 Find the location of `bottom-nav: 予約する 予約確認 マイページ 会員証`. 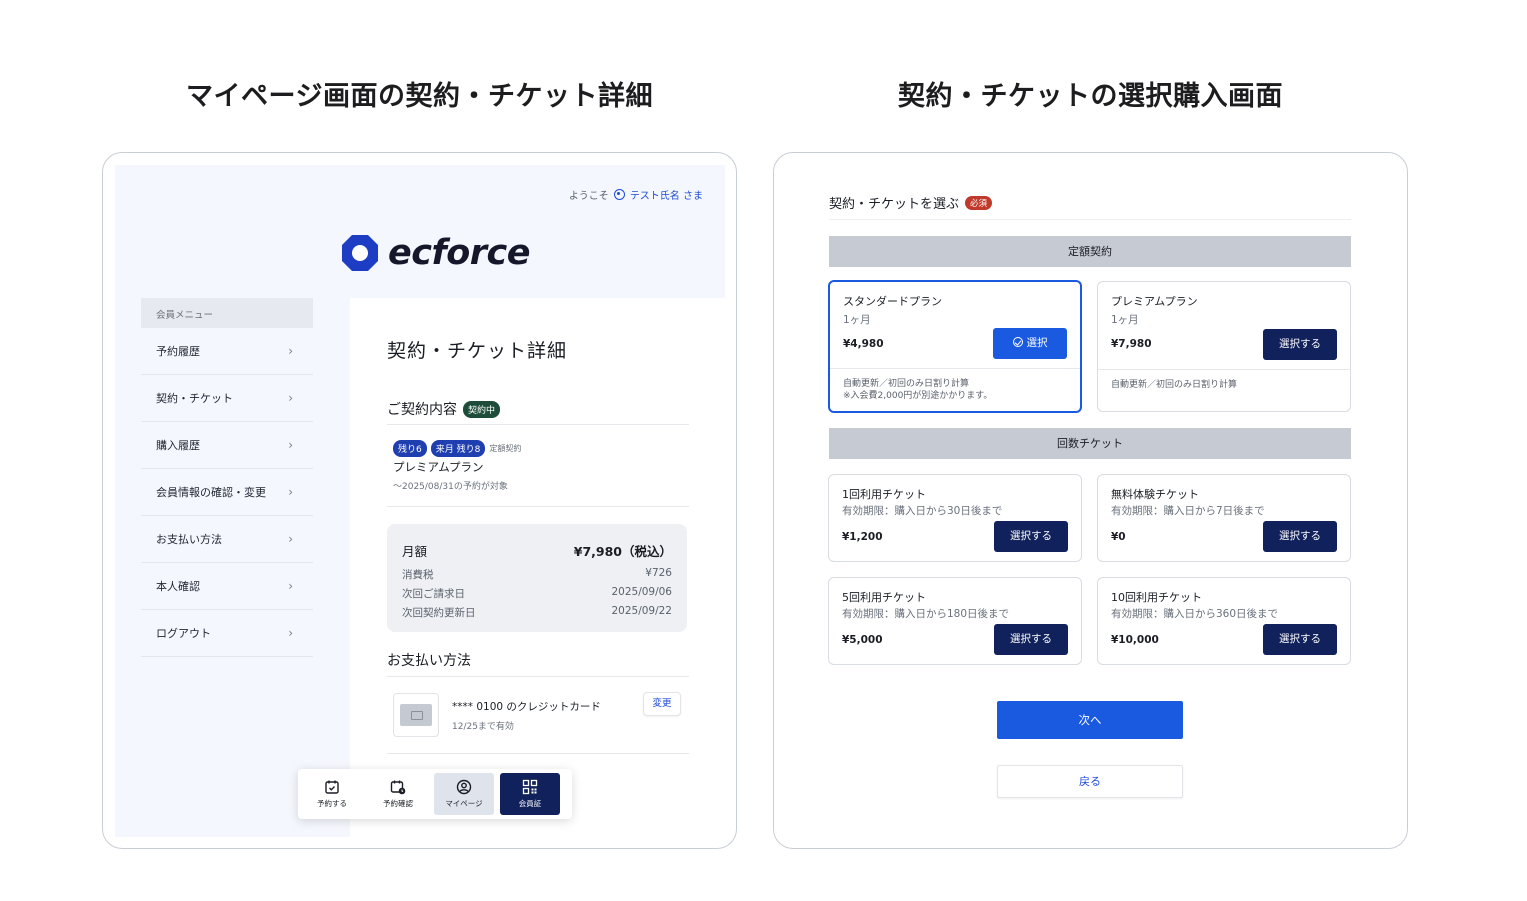

bottom-nav: 予約する 予約確認 マイページ 会員証 is located at coordinates (435, 794).